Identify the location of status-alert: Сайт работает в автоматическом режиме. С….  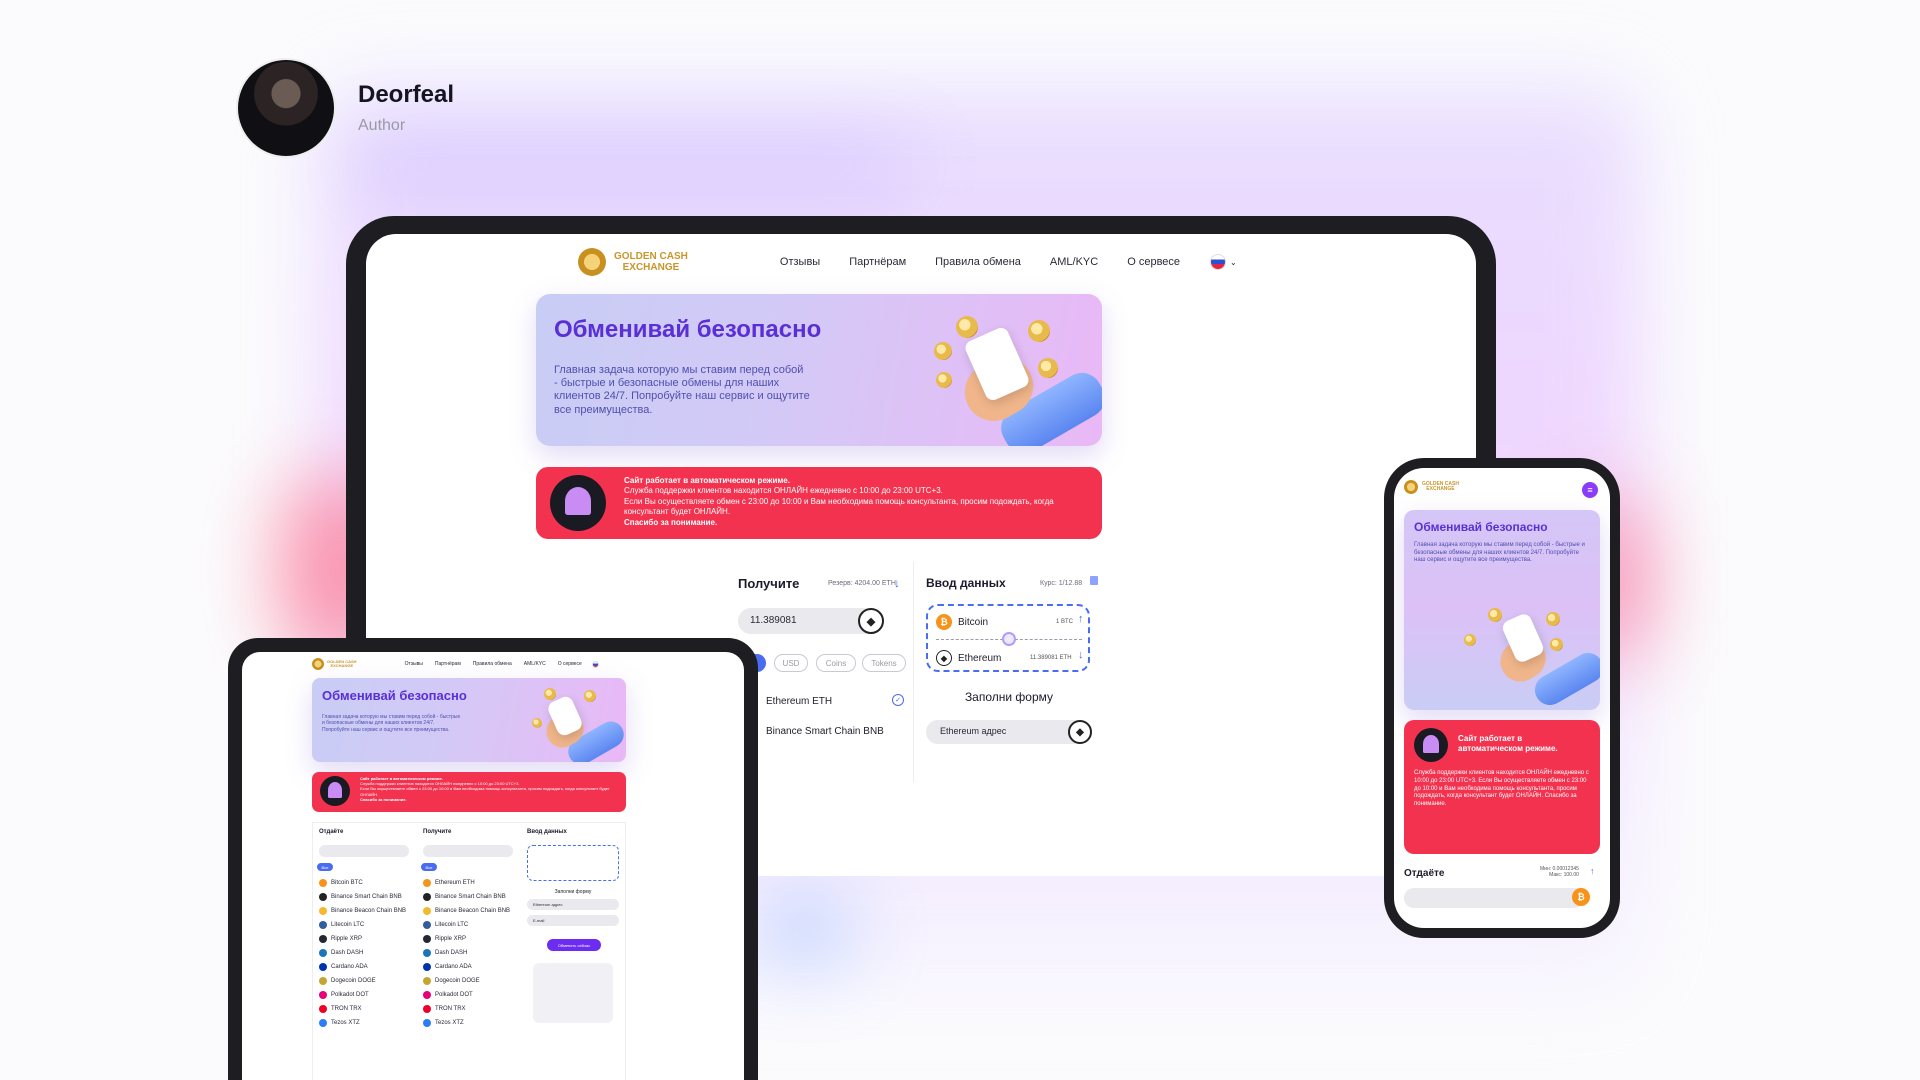
(1502, 787).